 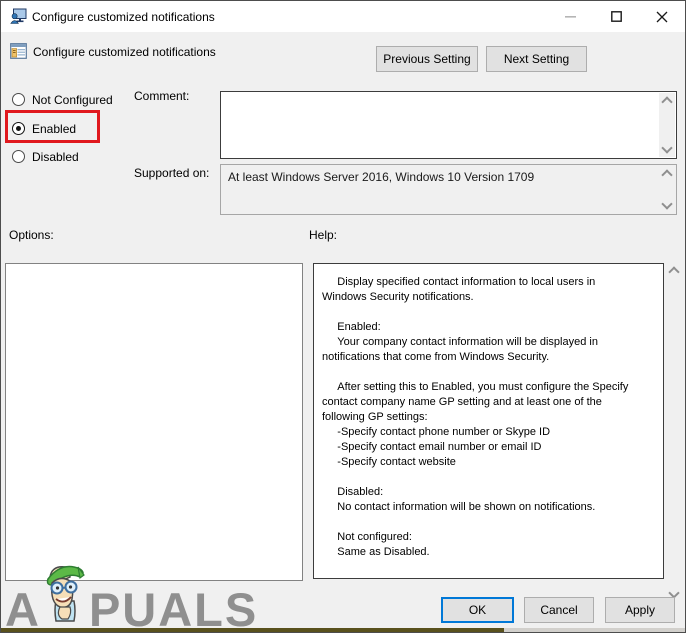 I want to click on supported-scrollbar, so click(x=667, y=189).